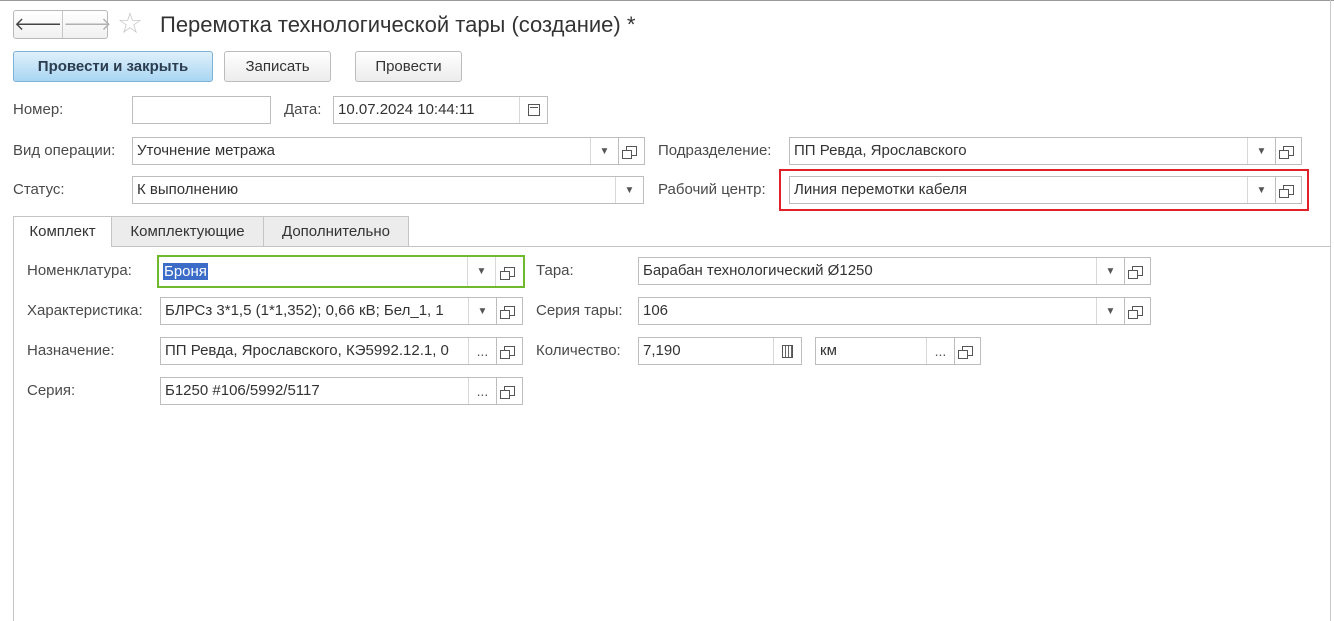 This screenshot has width=1334, height=621. What do you see at coordinates (408, 66) in the screenshot?
I see `post-button: Провести` at bounding box center [408, 66].